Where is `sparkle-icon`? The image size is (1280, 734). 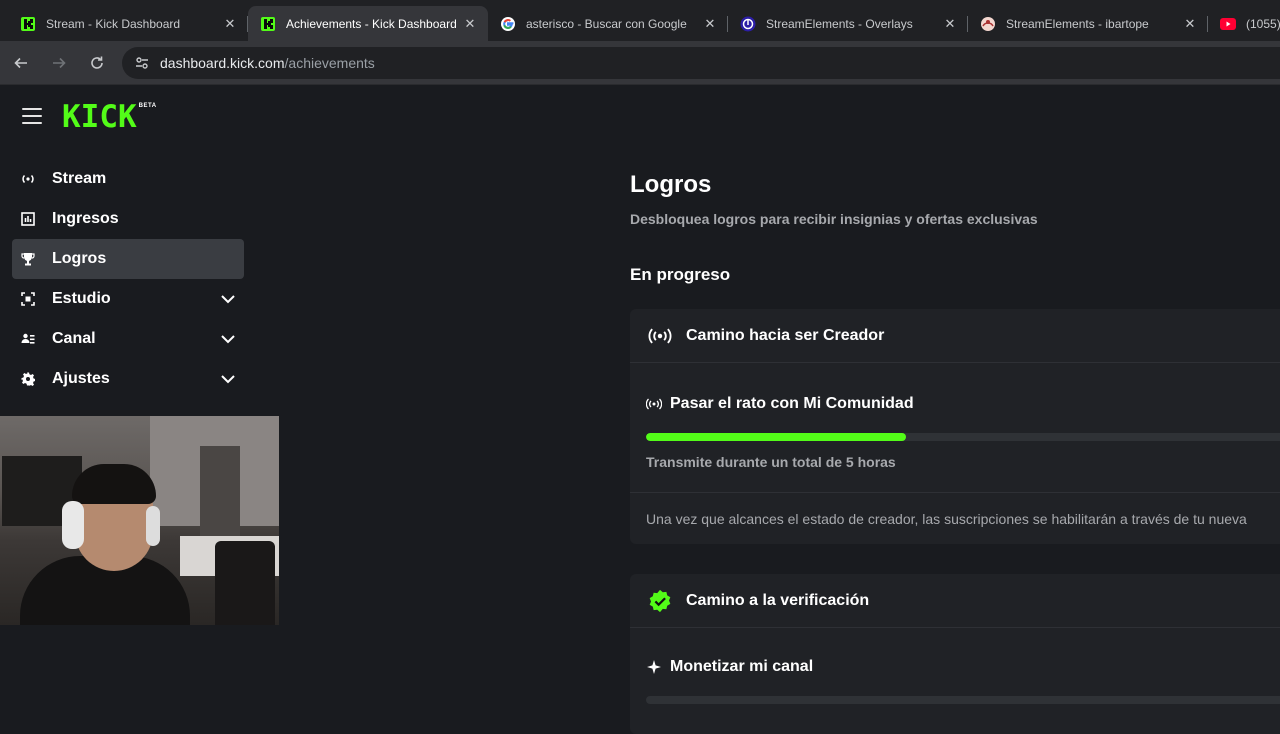
sparkle-icon is located at coordinates (654, 667).